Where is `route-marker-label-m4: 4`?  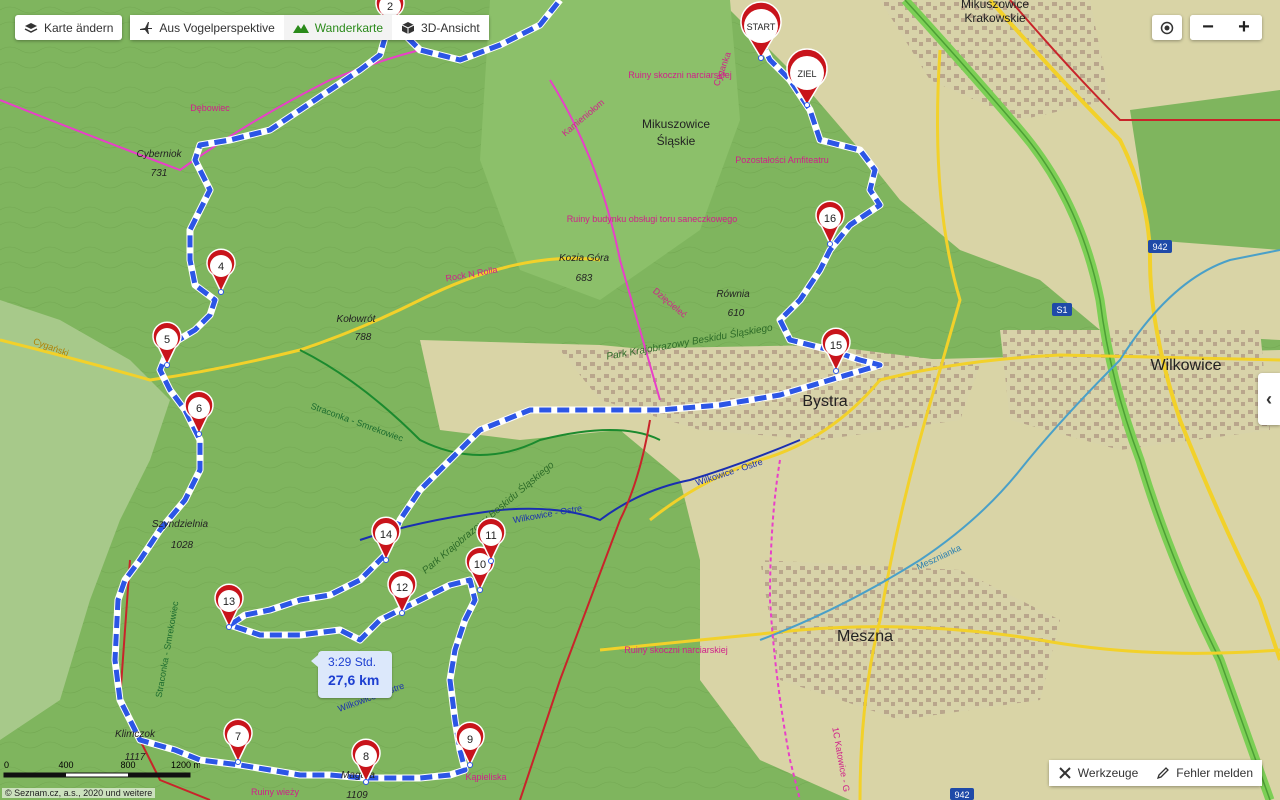
route-marker-label-m4: 4 is located at coordinates (221, 267).